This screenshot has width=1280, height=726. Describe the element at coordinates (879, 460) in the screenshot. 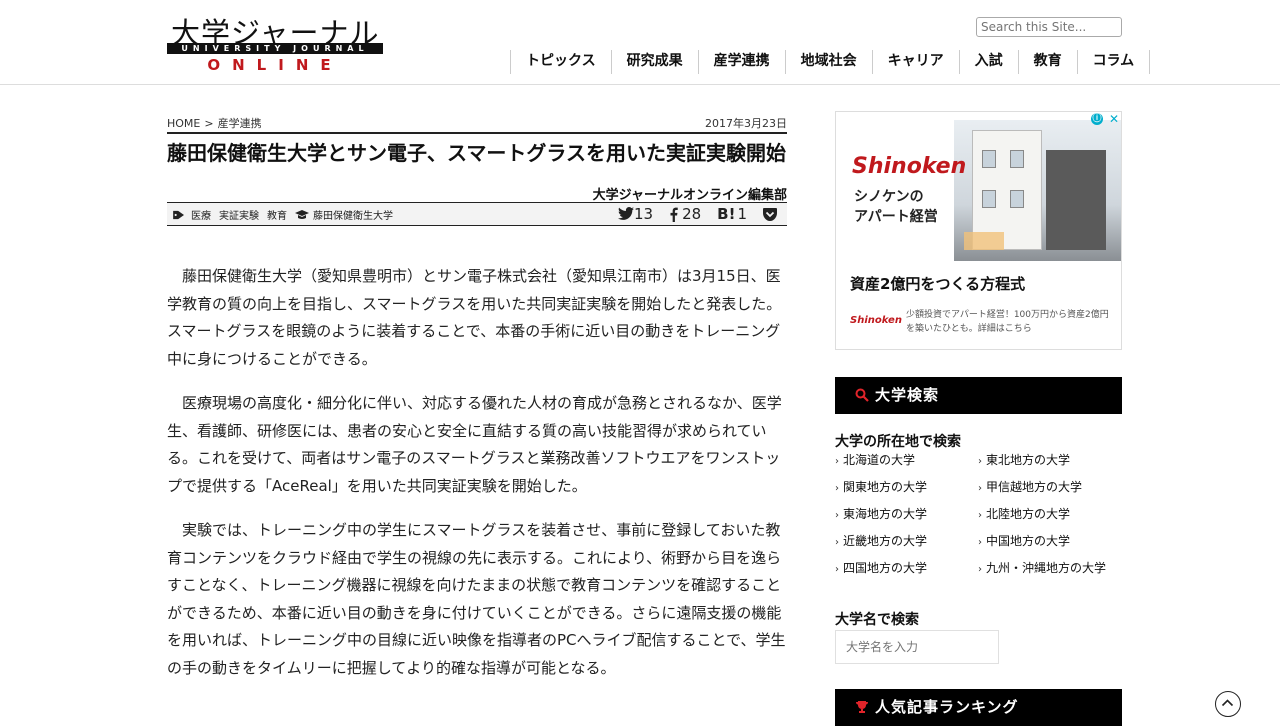

I see `region-label: 北海道の大学` at that location.